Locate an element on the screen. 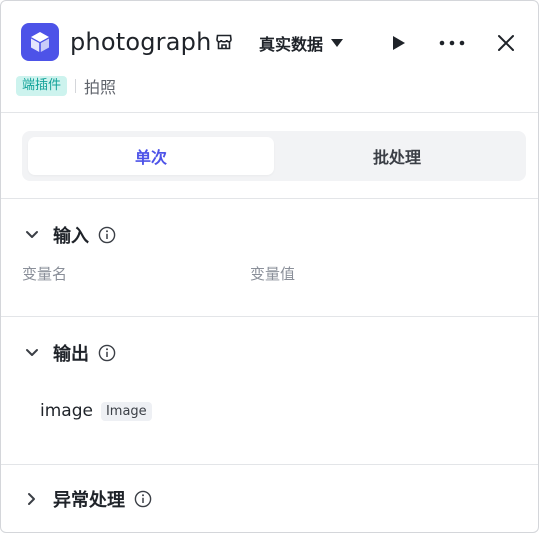 The image size is (539, 533). input-section-header: 输入 is located at coordinates (69, 235).